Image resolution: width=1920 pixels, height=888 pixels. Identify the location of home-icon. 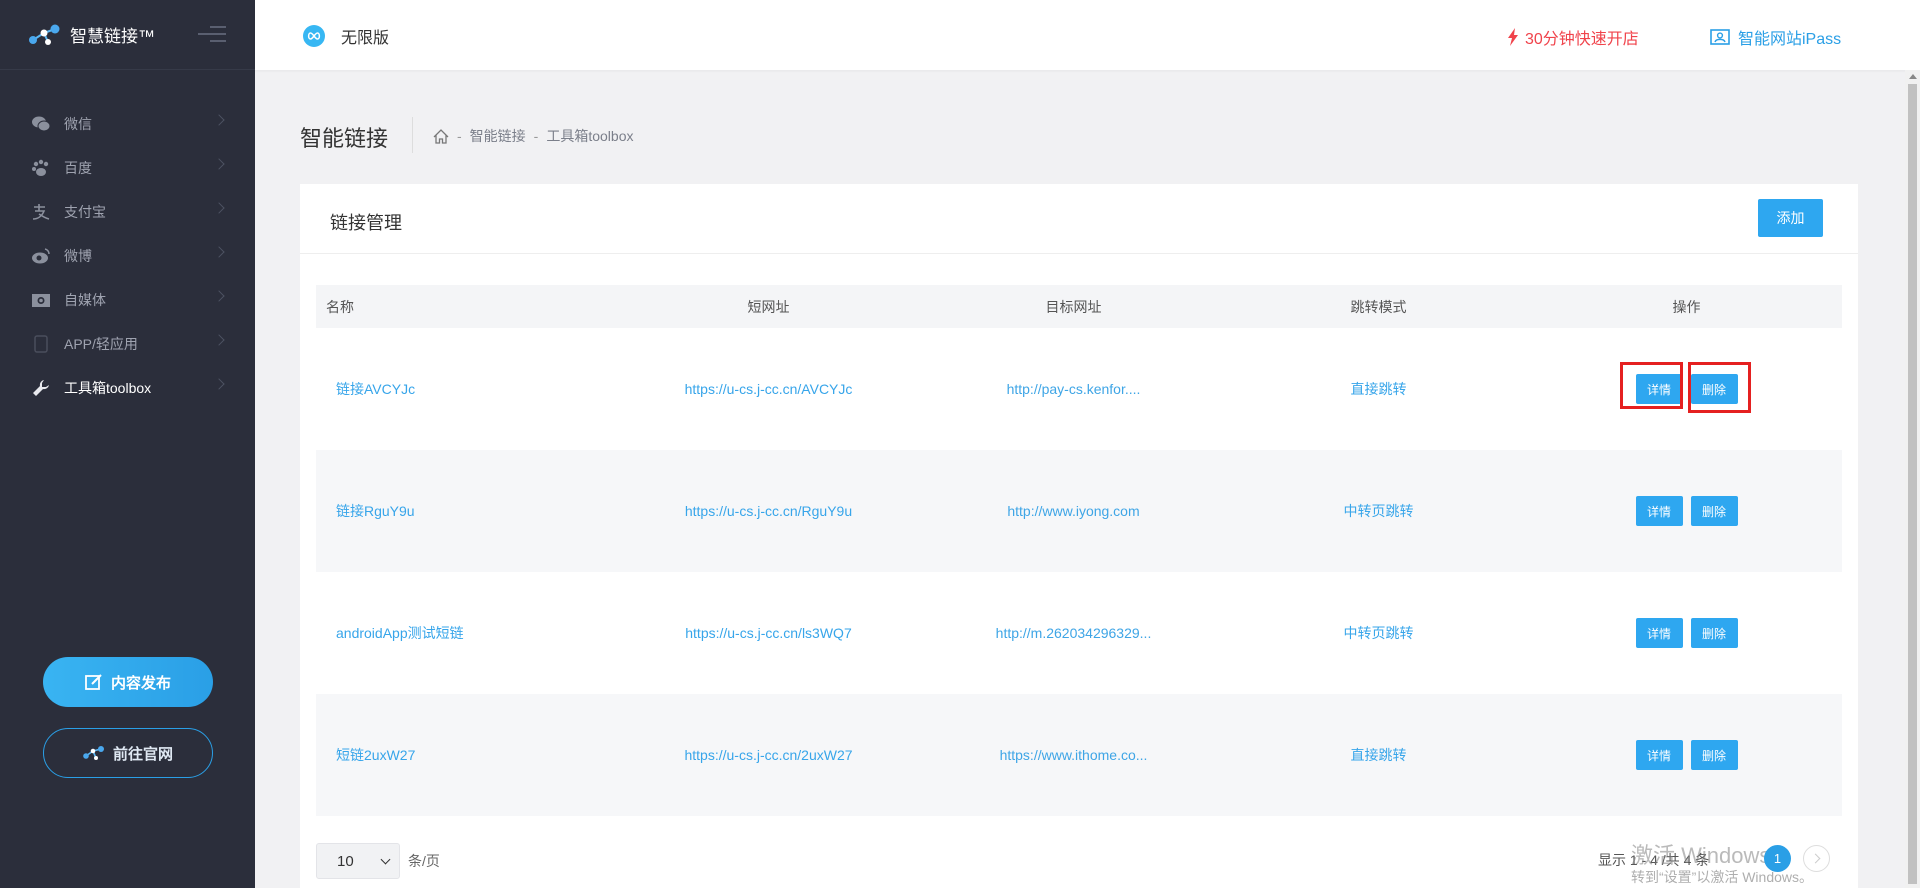
(441, 136).